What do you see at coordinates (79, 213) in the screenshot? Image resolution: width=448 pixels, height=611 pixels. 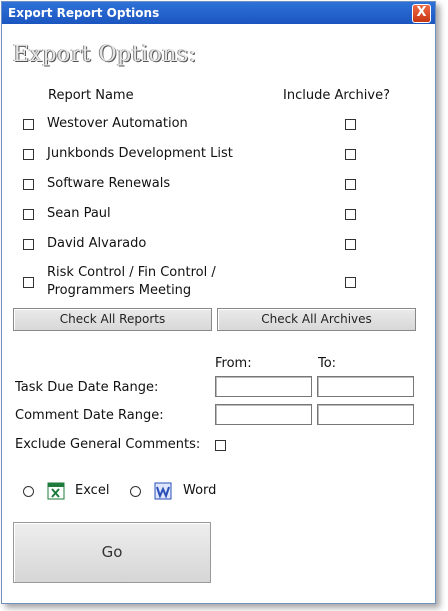 I see `report-label: Sean Paul` at bounding box center [79, 213].